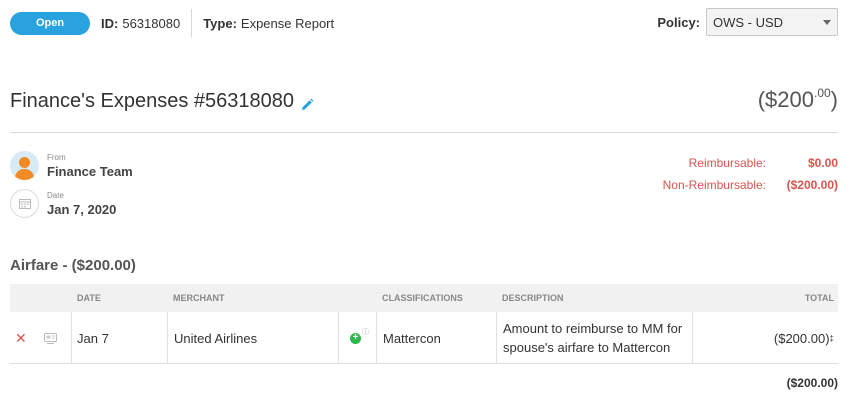 This screenshot has width=854, height=410. I want to click on avatar-body, so click(24, 174).